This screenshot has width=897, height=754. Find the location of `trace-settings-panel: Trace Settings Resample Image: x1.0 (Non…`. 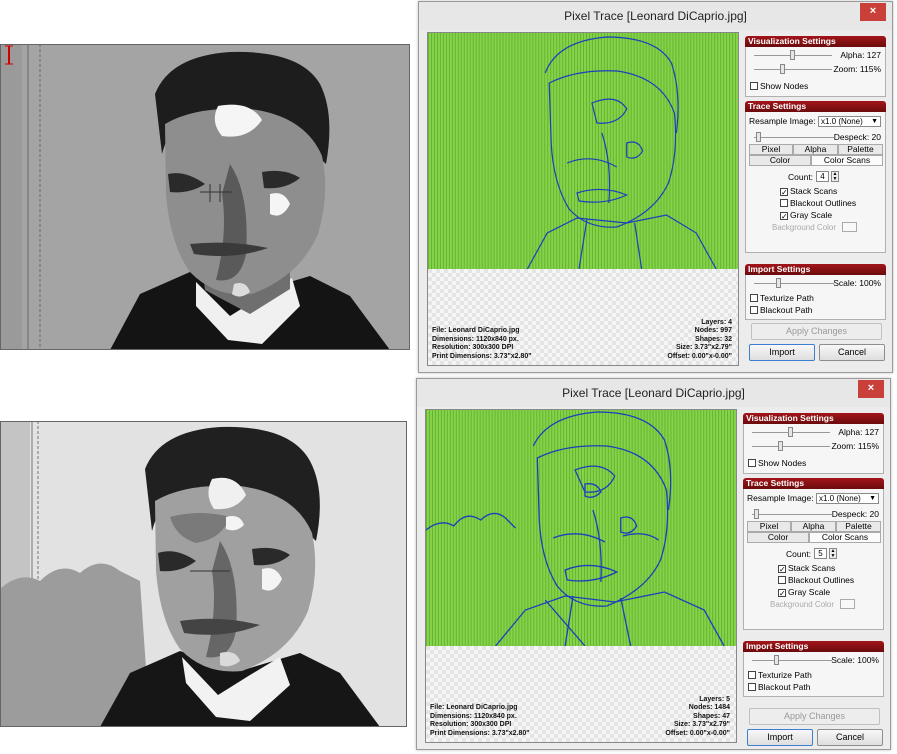

trace-settings-panel: Trace Settings Resample Image: x1.0 (Non… is located at coordinates (813, 554).